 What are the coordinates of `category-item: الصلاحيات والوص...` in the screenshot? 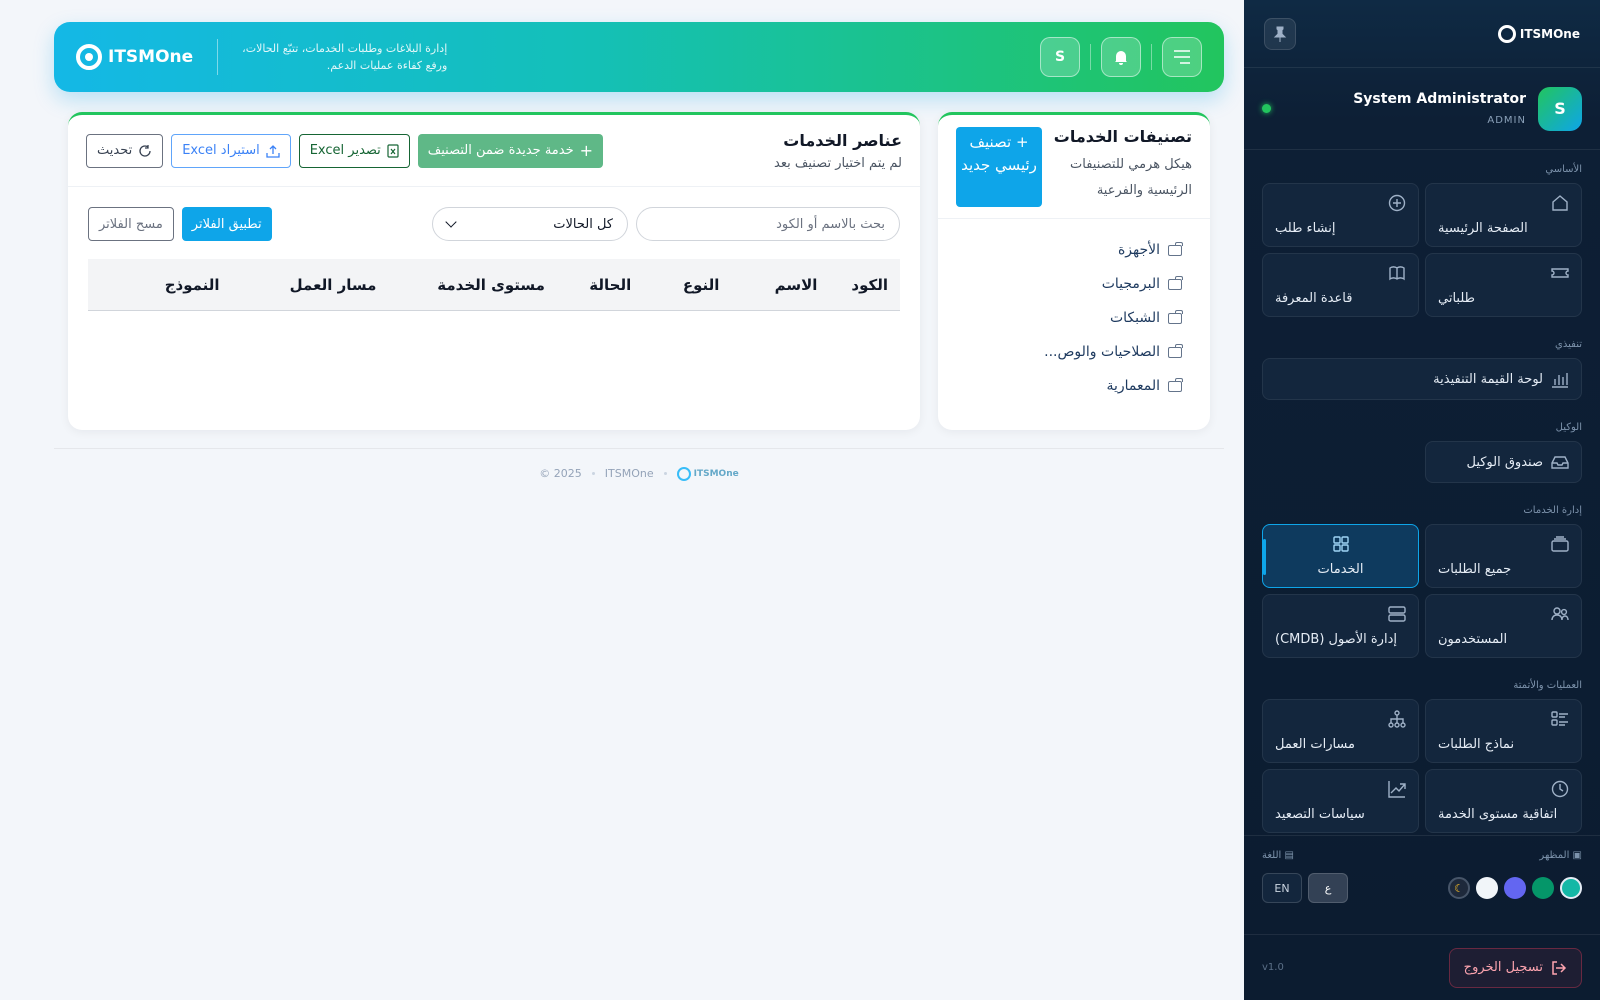 It's located at (1074, 352).